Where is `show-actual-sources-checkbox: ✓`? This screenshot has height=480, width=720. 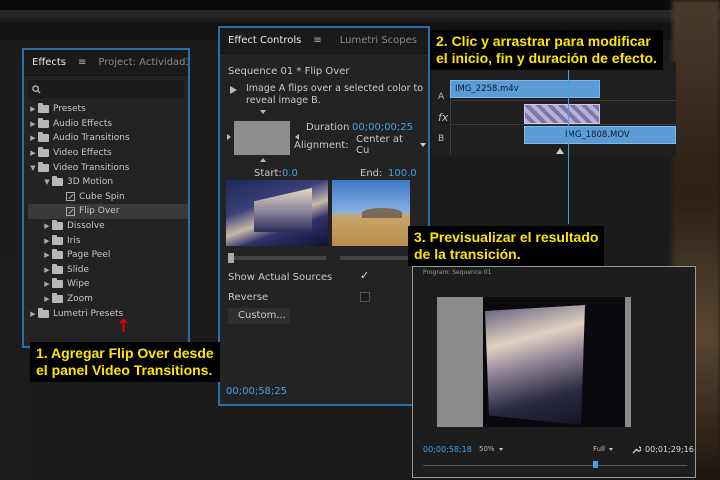
show-actual-sources-checkbox: ✓ is located at coordinates (366, 276).